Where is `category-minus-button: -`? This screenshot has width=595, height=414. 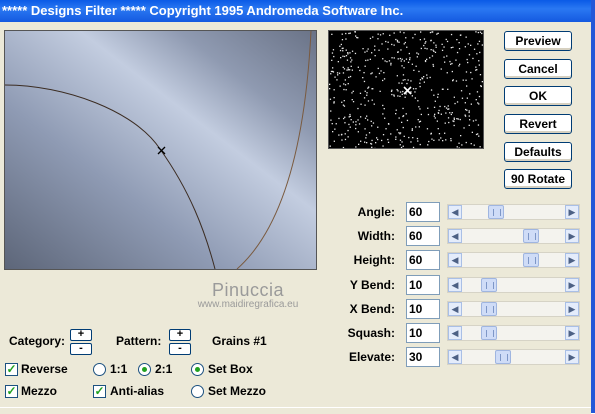
category-minus-button: - is located at coordinates (81, 349).